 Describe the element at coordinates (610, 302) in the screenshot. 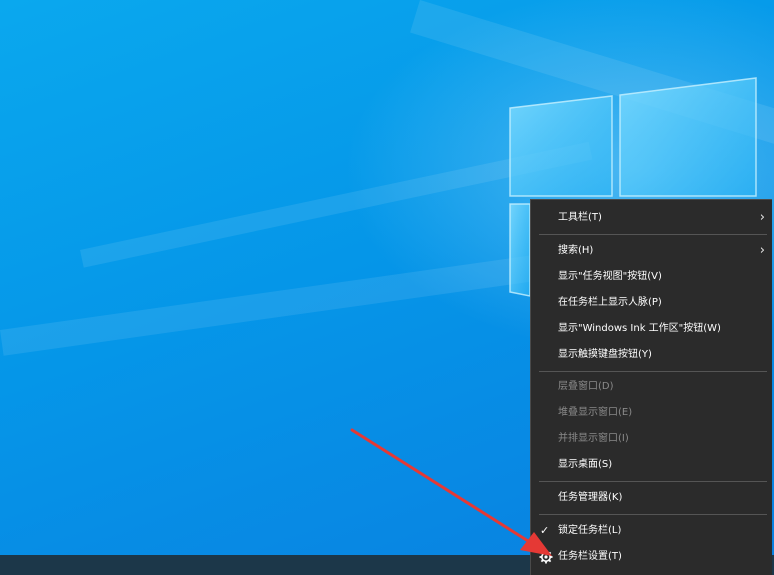

I see `menu-item-label: 在任务栏上显示人脉(P)` at that location.